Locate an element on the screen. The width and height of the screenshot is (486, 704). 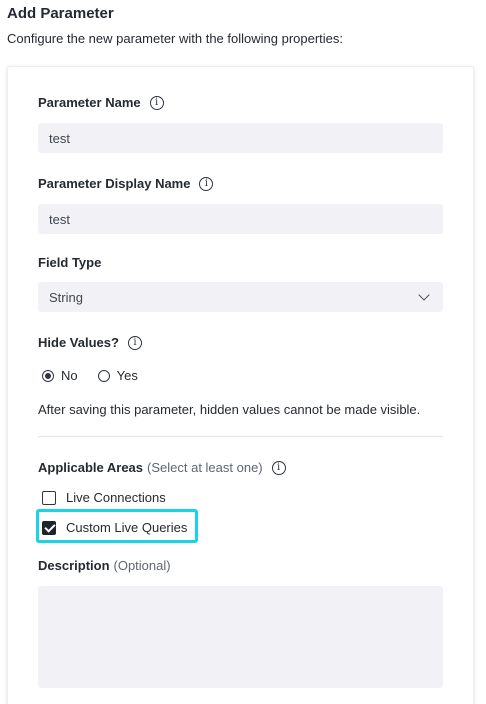
applicable-areas-label: Applicable Areas (Select at least one) i is located at coordinates (162, 467).